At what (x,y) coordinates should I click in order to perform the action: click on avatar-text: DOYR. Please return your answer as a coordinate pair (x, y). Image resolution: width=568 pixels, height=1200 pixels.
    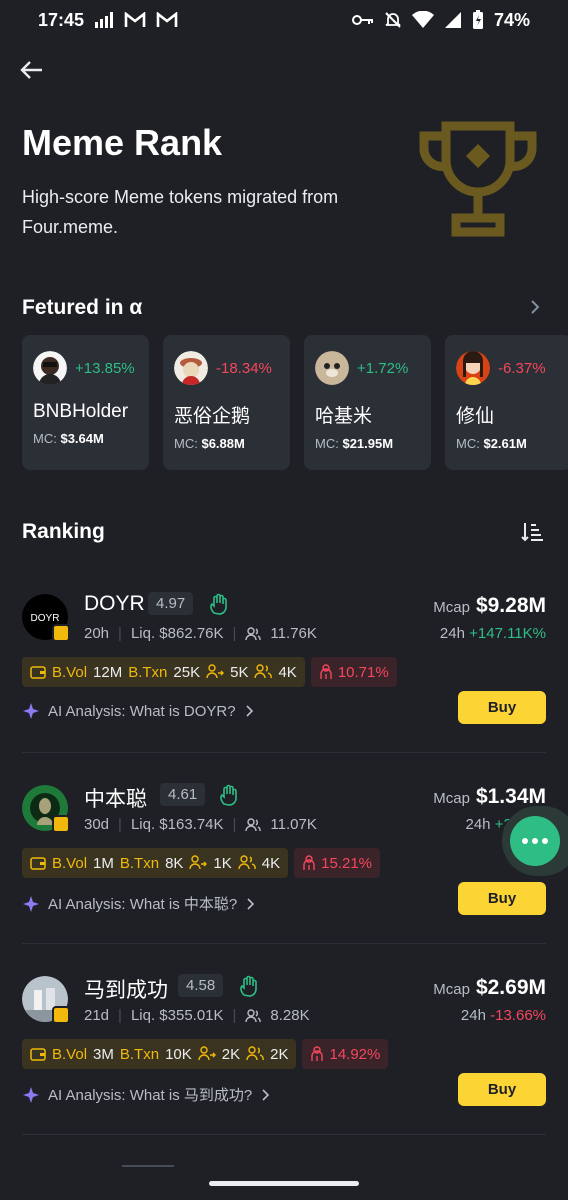
    Looking at the image, I should click on (45, 618).